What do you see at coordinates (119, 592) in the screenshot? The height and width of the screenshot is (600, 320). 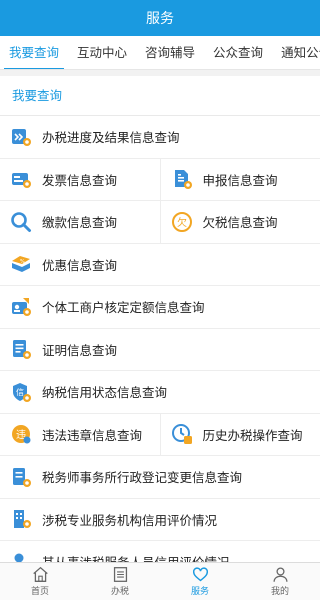 I see `nav-label: 办税` at bounding box center [119, 592].